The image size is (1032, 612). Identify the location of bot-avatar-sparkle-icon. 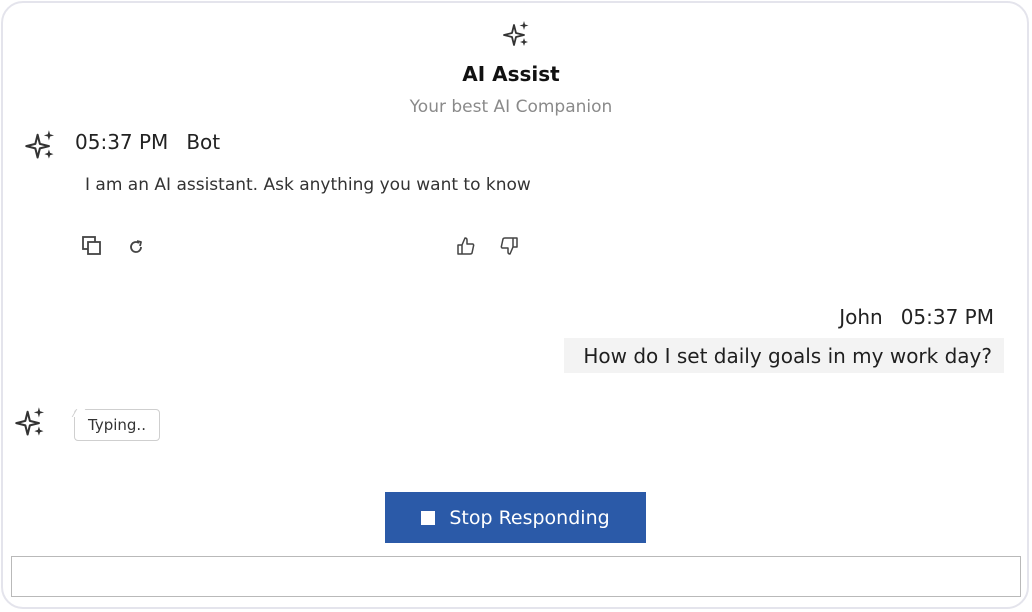
(40, 144).